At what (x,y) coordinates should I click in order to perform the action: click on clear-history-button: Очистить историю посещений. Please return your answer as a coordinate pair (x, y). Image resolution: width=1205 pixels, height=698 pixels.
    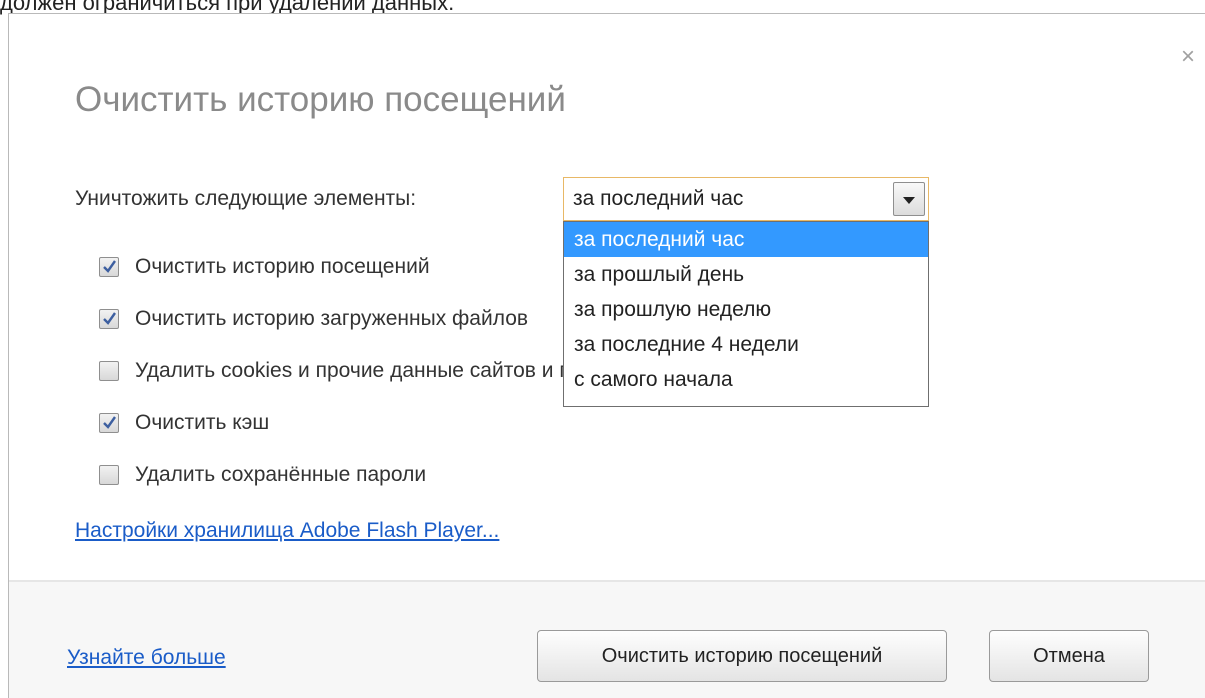
    Looking at the image, I should click on (742, 656).